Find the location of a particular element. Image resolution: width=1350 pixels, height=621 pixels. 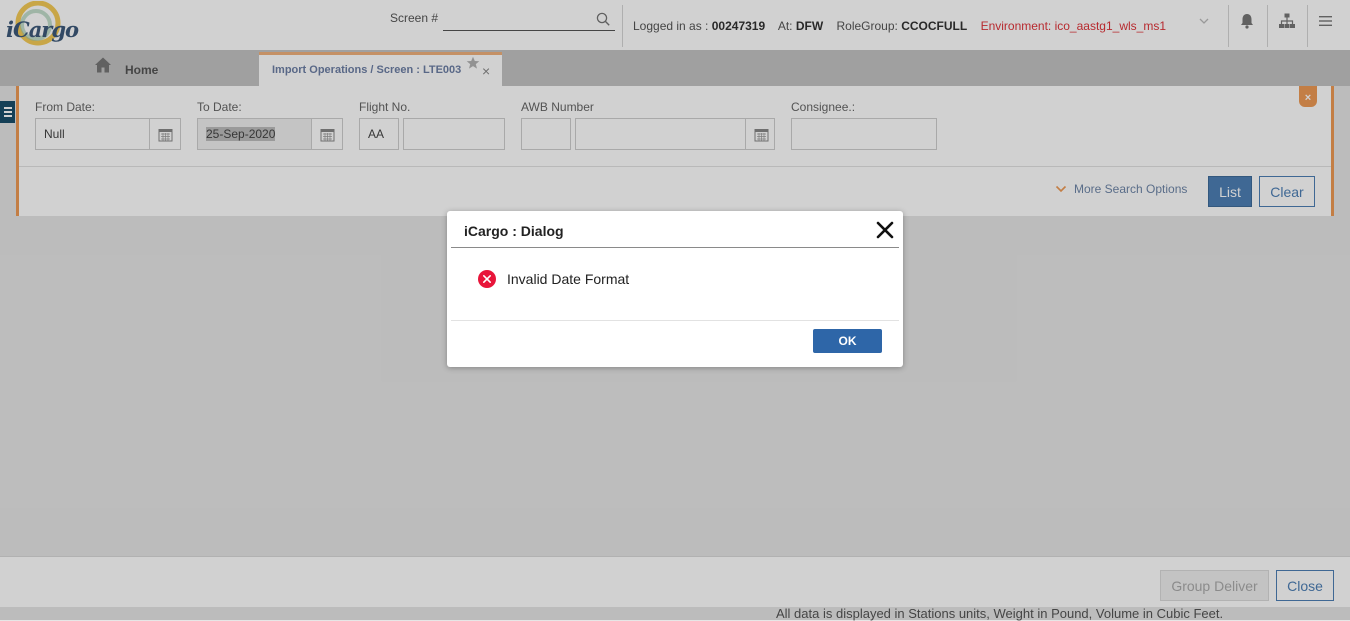

dialog-footer-divider is located at coordinates (675, 320).